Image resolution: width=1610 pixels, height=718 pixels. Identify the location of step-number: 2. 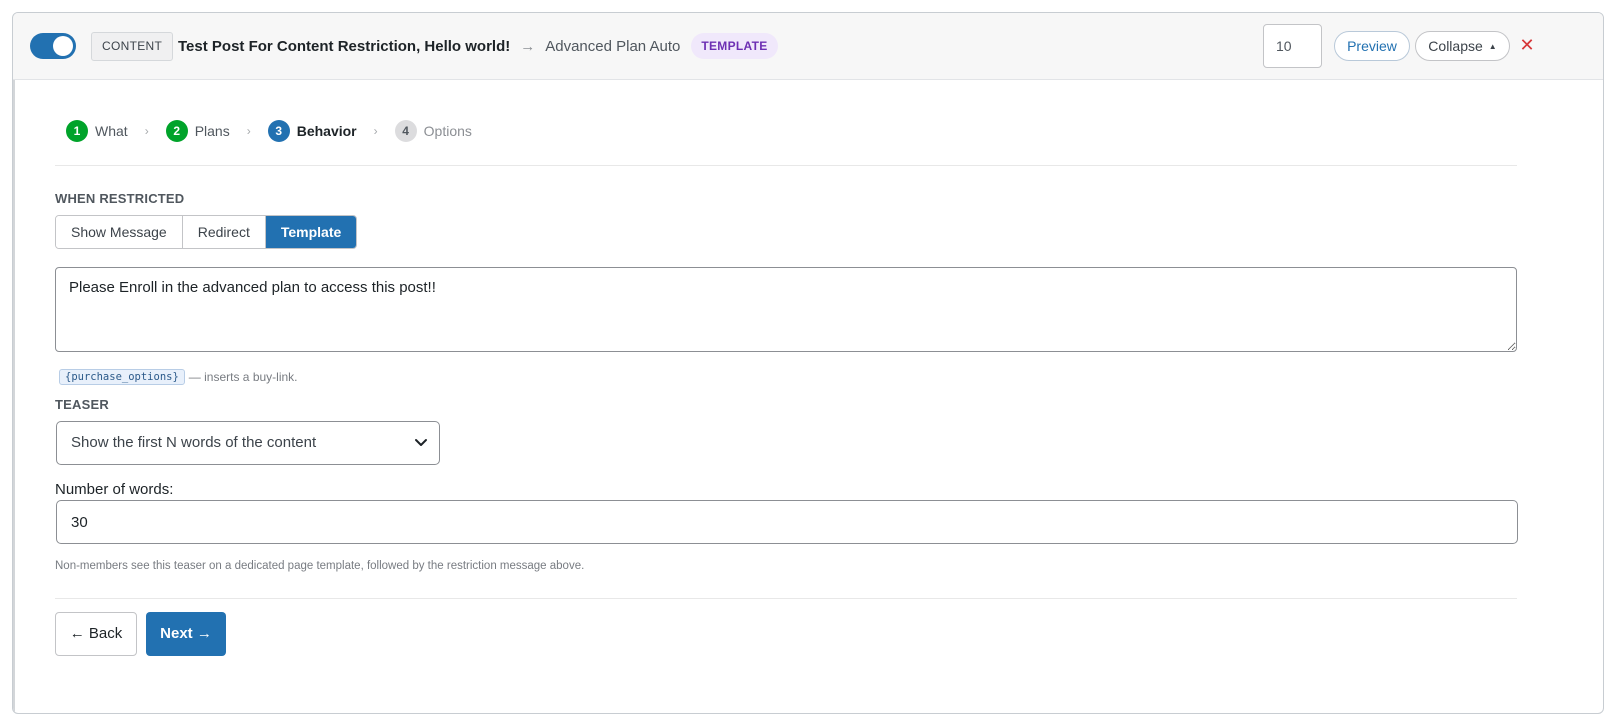
(176, 131).